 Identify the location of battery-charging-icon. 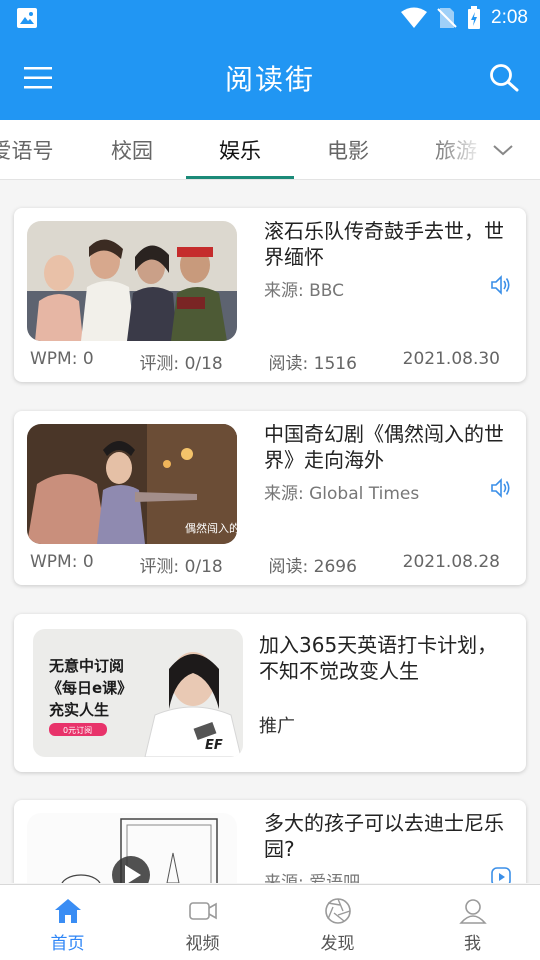
(474, 17).